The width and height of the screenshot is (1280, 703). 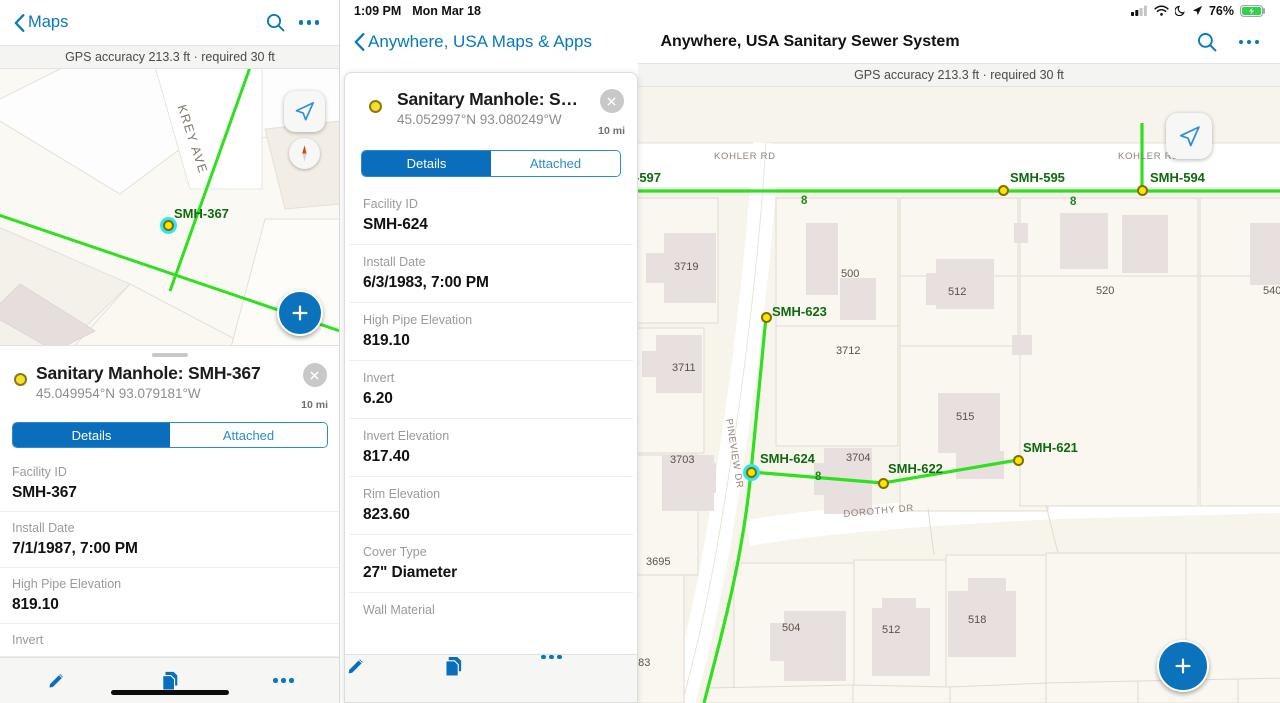 What do you see at coordinates (1050, 447) in the screenshot?
I see `manhole-label: SMH-621` at bounding box center [1050, 447].